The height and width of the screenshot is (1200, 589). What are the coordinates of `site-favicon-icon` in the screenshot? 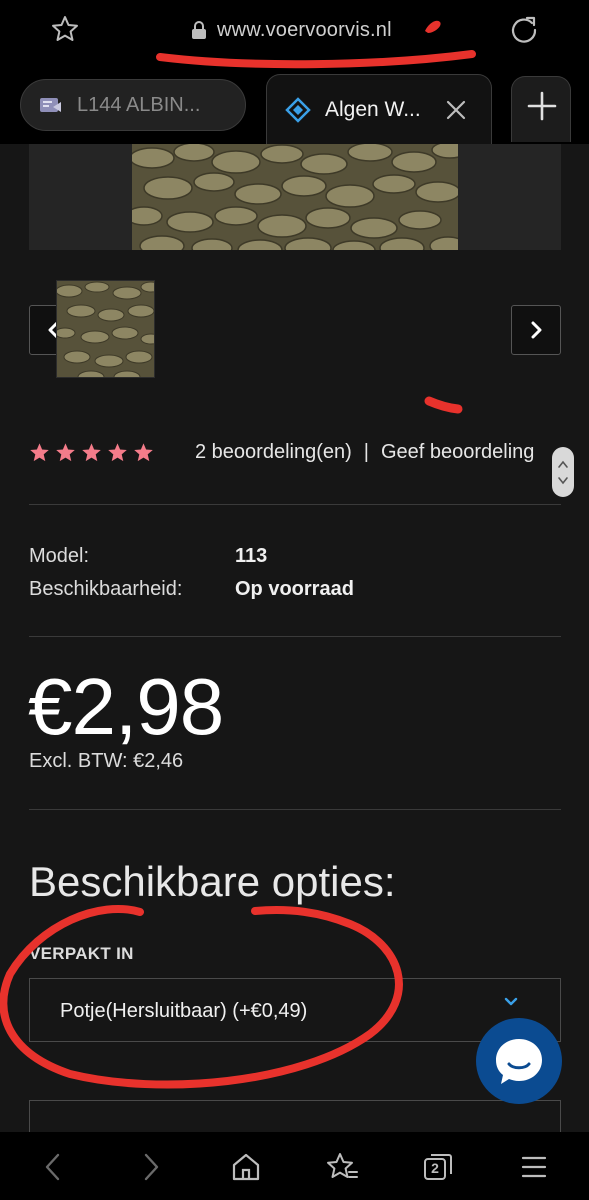 It's located at (50, 105).